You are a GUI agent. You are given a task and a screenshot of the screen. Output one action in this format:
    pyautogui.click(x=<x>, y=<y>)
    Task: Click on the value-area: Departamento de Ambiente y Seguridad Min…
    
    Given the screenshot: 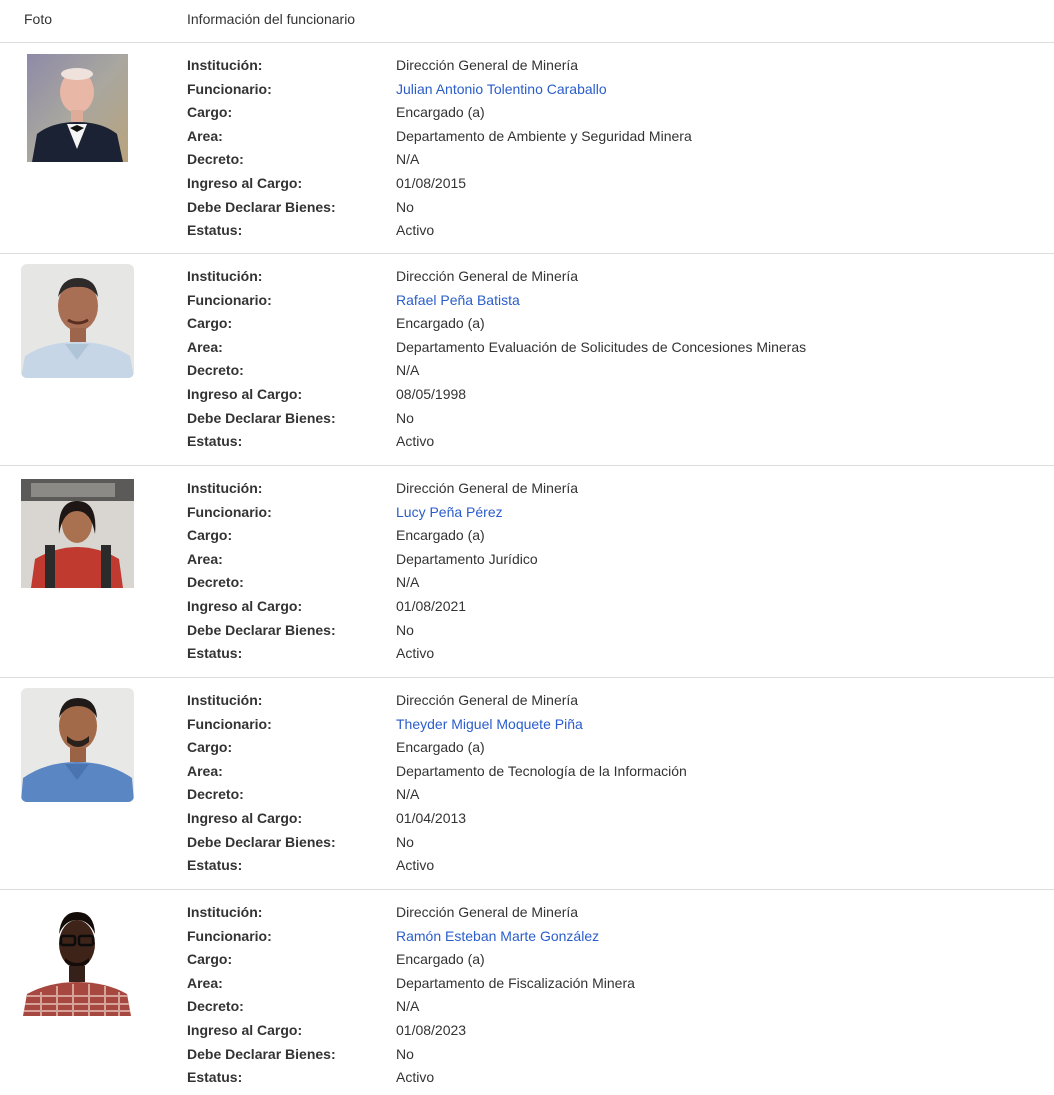 What is the action you would take?
    pyautogui.click(x=544, y=135)
    